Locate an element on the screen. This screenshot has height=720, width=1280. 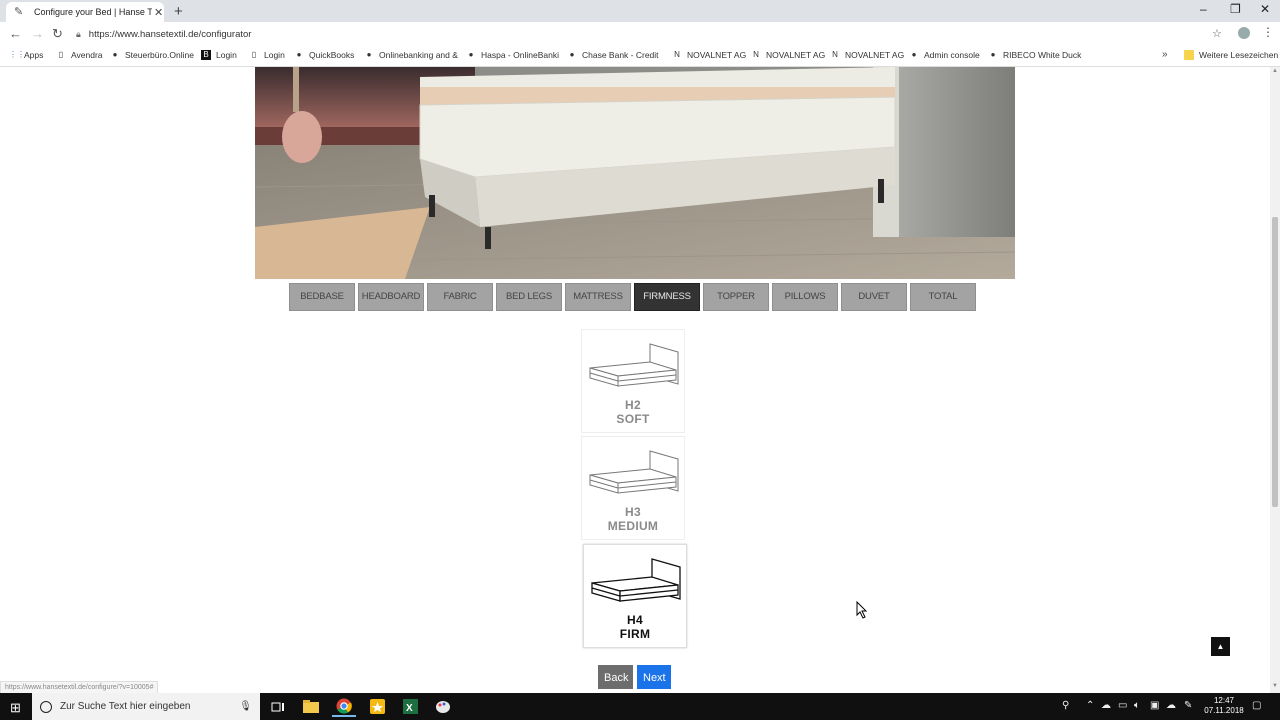
bookmark-item: ● Chase Bank - Credit is located at coordinates (613, 55).